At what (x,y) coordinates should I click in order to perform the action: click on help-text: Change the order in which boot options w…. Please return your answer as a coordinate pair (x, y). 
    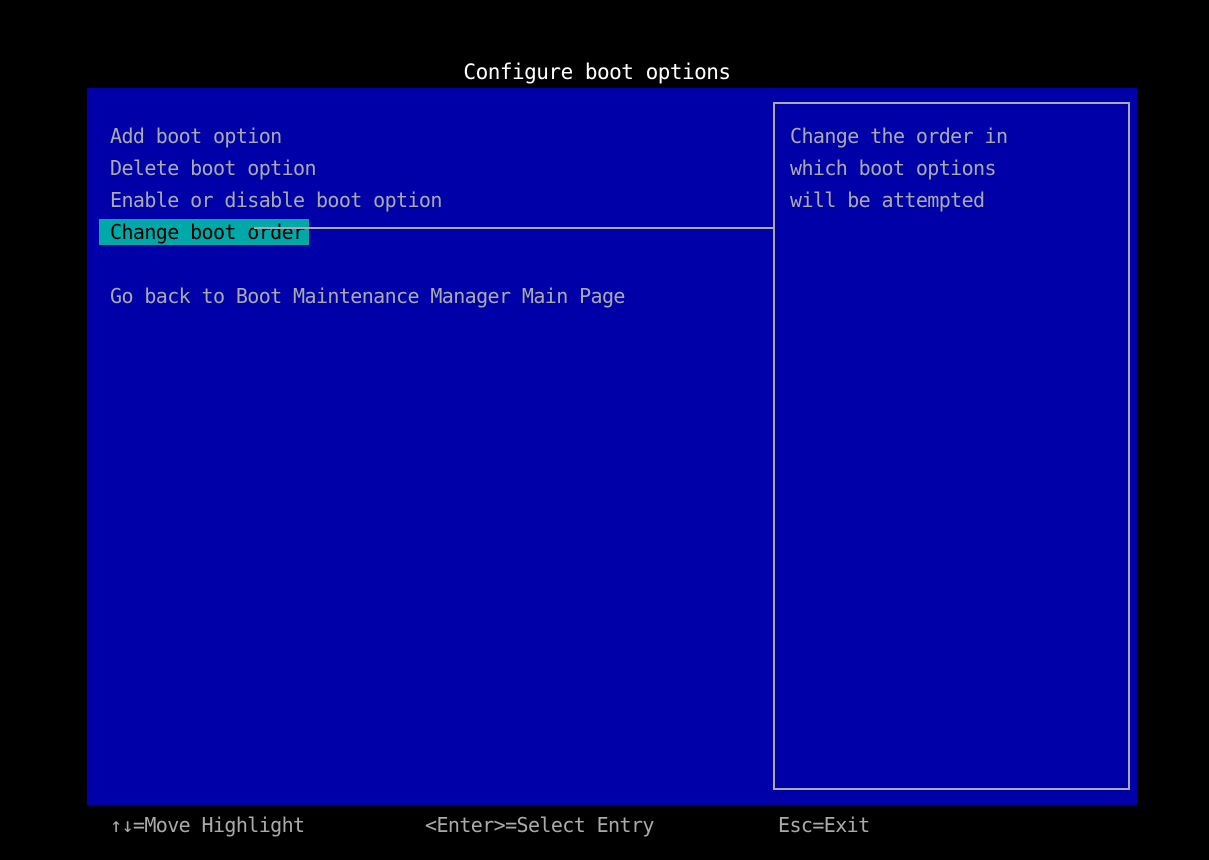
    Looking at the image, I should click on (950, 168).